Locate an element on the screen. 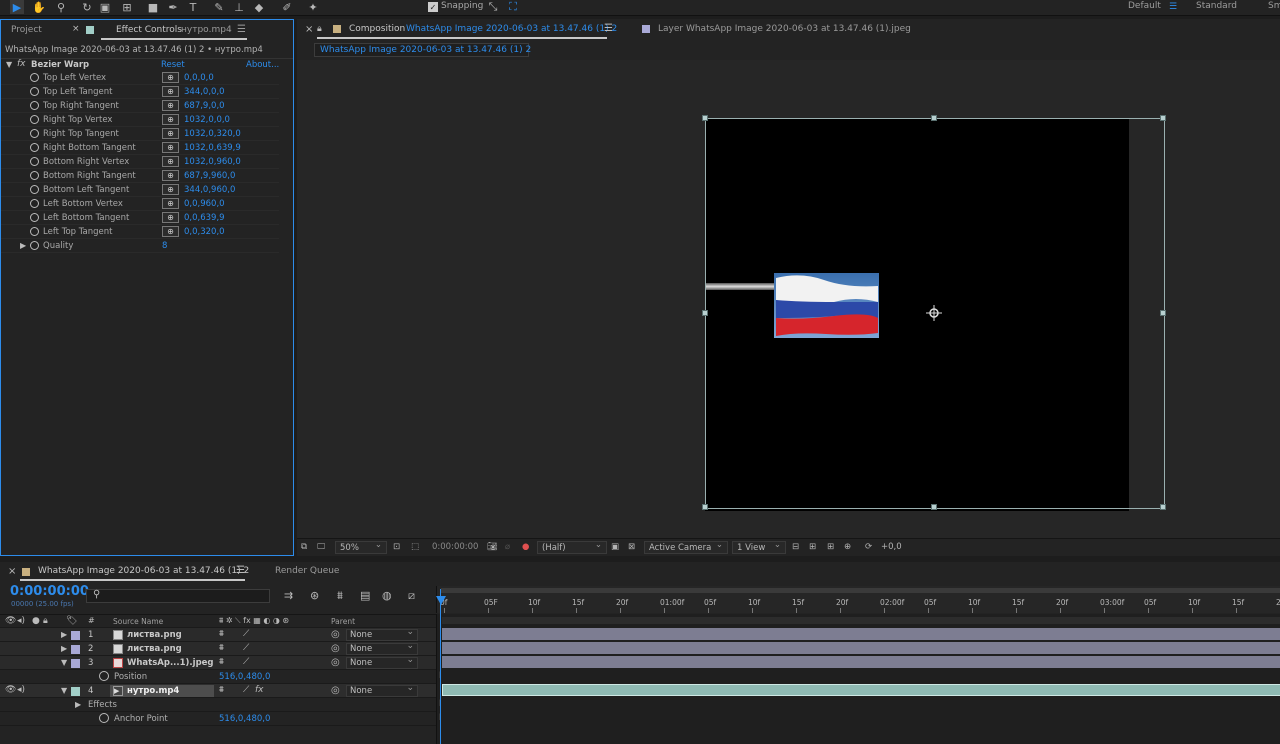 The height and width of the screenshot is (744, 1280). property-value: 1032,0,960,0 is located at coordinates (212, 162).